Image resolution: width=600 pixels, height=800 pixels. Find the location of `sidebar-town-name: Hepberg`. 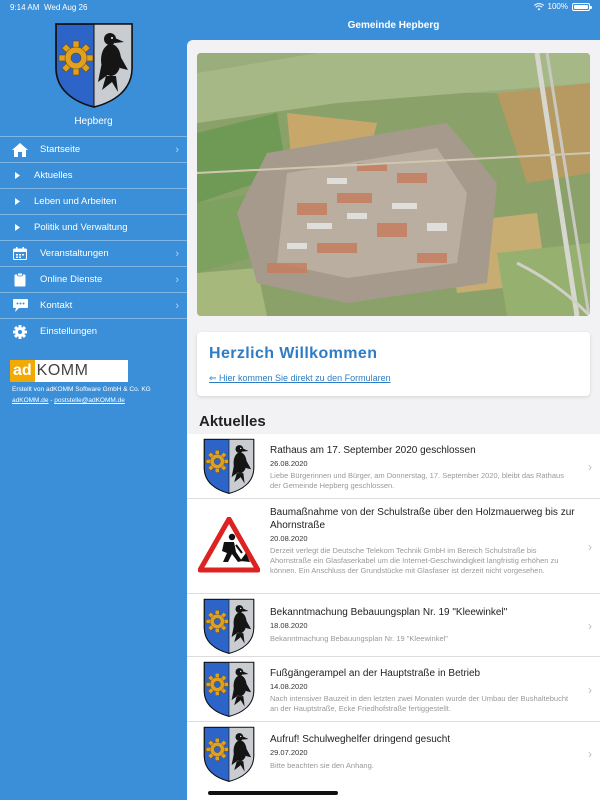

sidebar-town-name: Hepberg is located at coordinates (93, 121).